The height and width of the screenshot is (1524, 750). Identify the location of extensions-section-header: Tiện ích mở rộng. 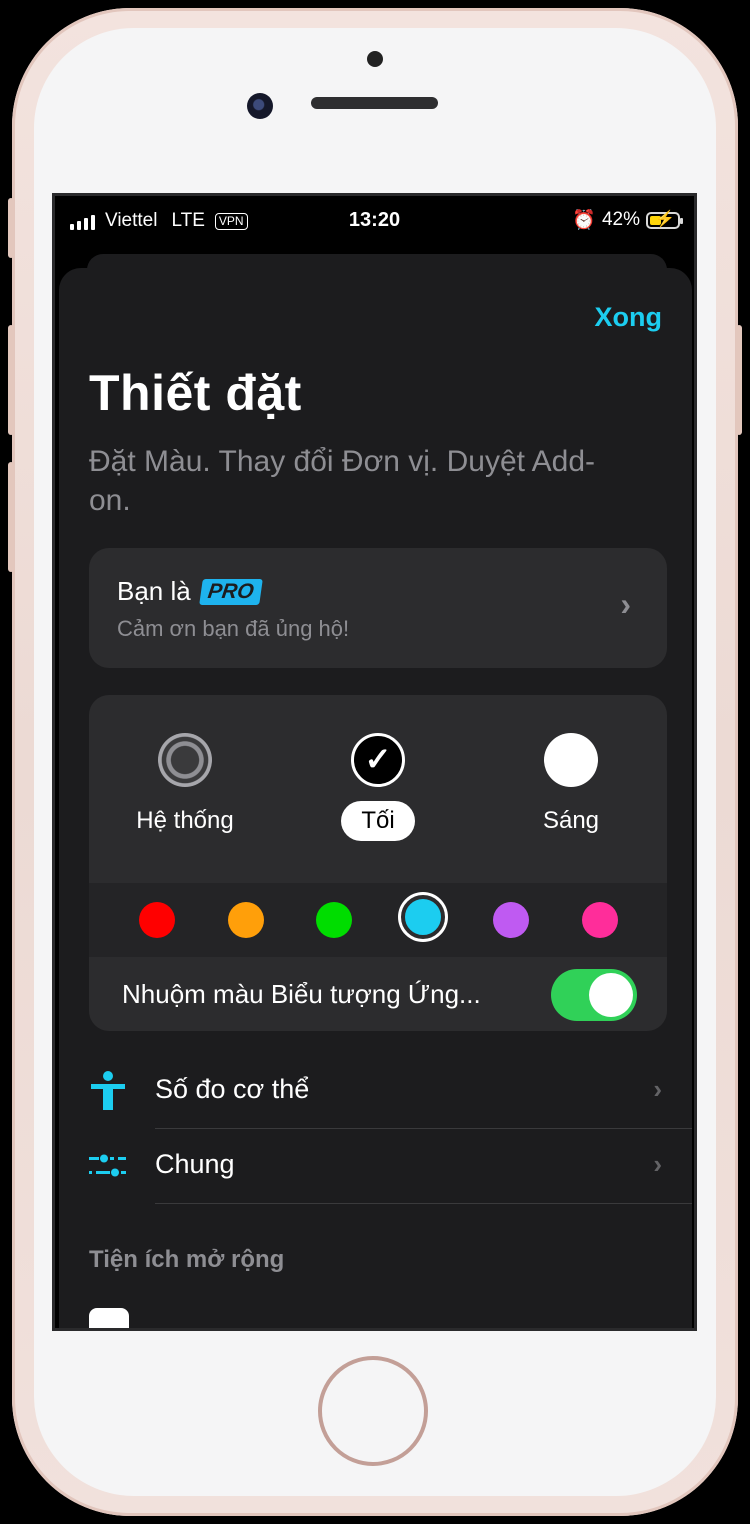
(187, 1259).